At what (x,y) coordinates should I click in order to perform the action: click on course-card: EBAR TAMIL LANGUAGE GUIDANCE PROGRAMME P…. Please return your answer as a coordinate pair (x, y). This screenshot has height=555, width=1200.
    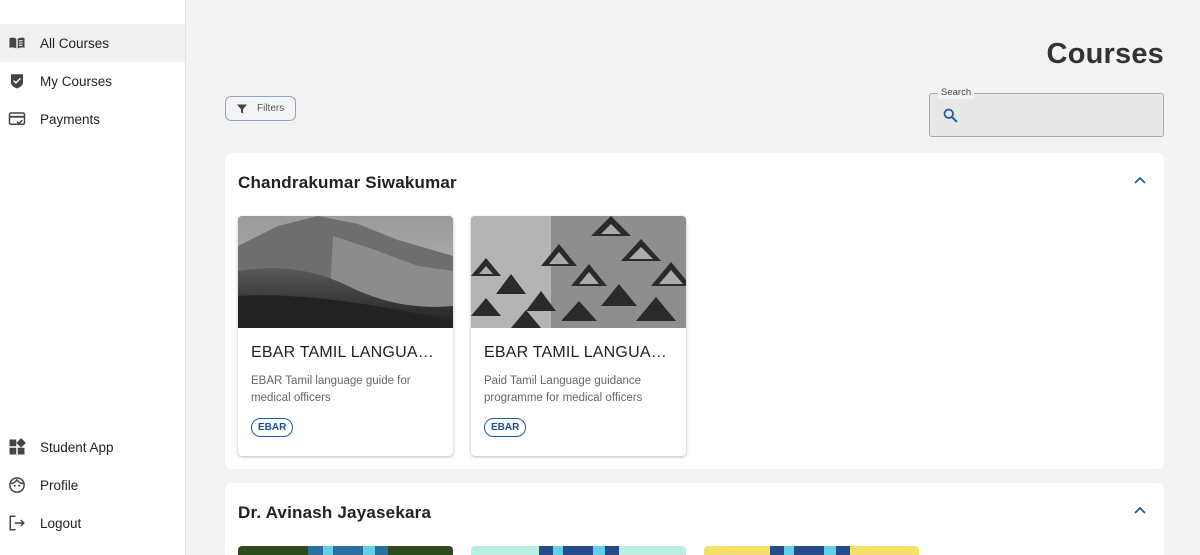
    Looking at the image, I should click on (578, 336).